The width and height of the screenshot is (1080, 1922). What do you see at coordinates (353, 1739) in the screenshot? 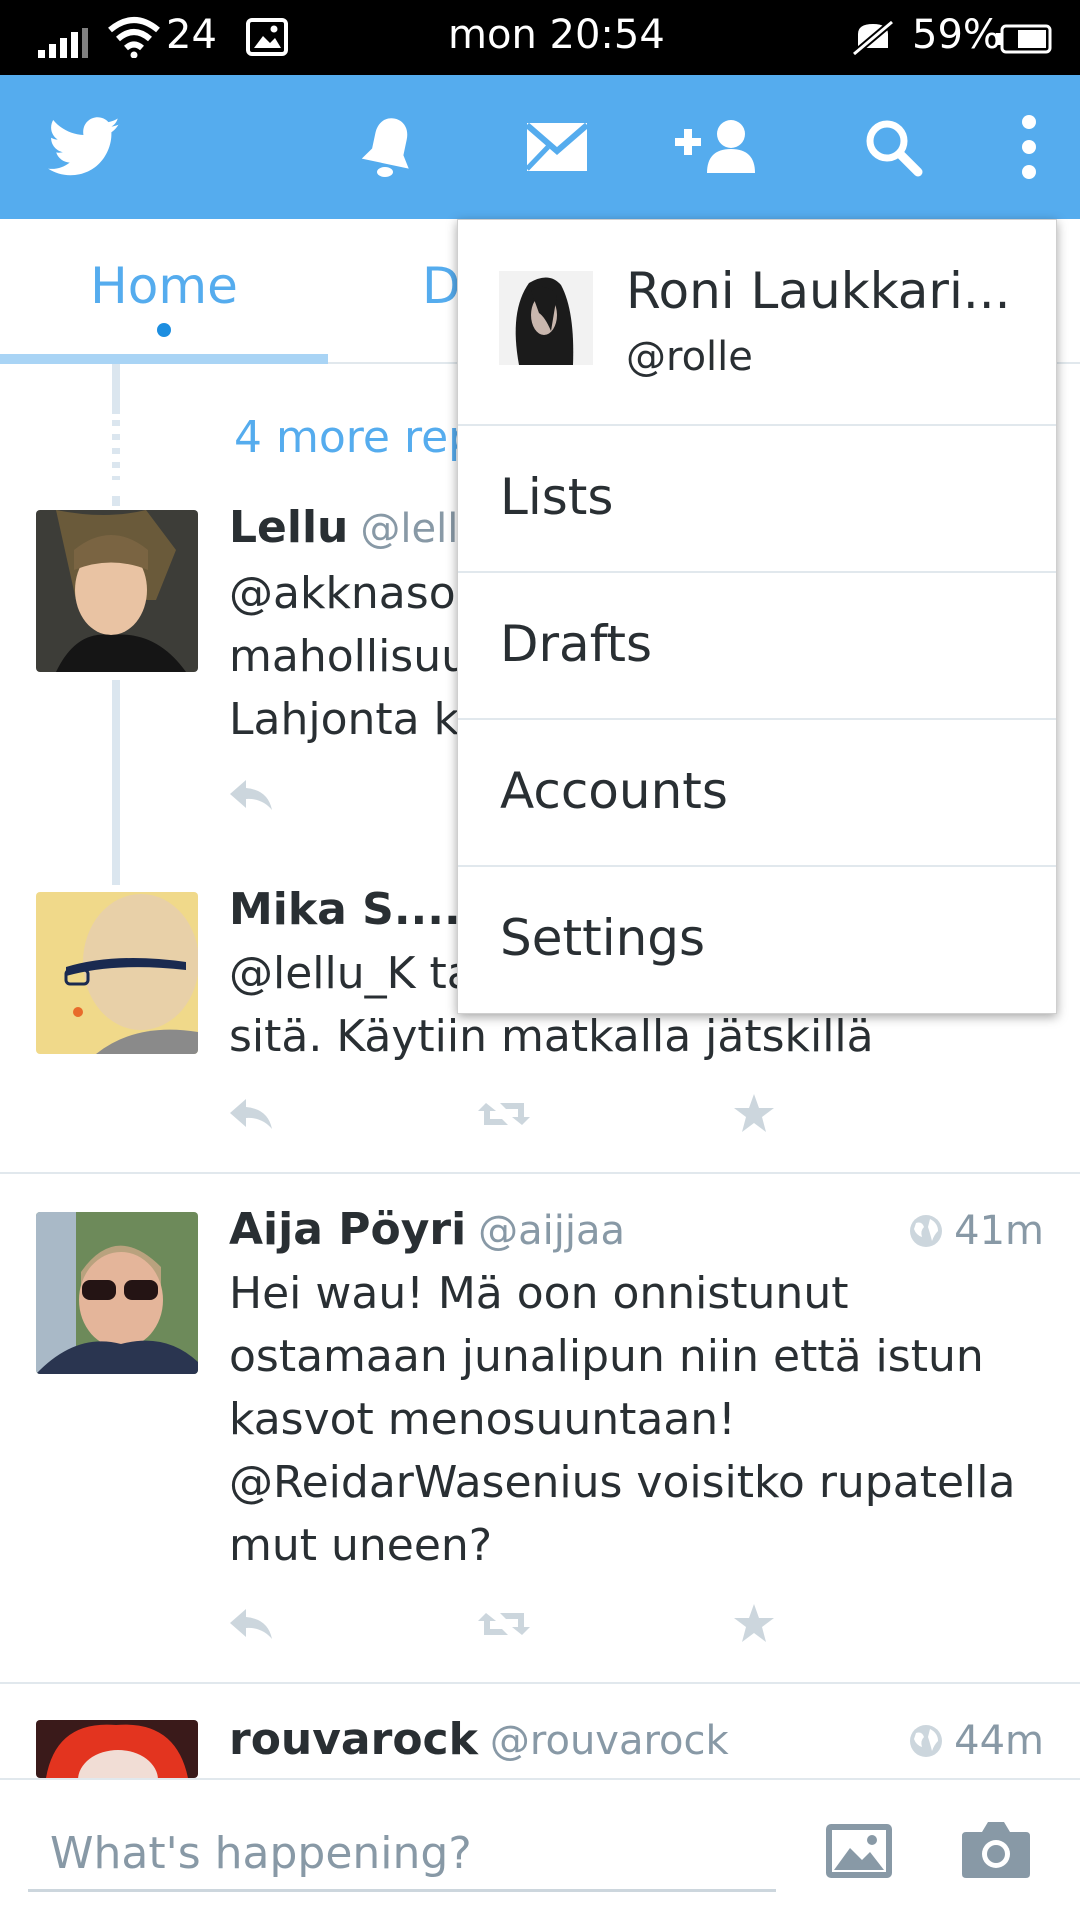
I see `author-name: rouvarock` at bounding box center [353, 1739].